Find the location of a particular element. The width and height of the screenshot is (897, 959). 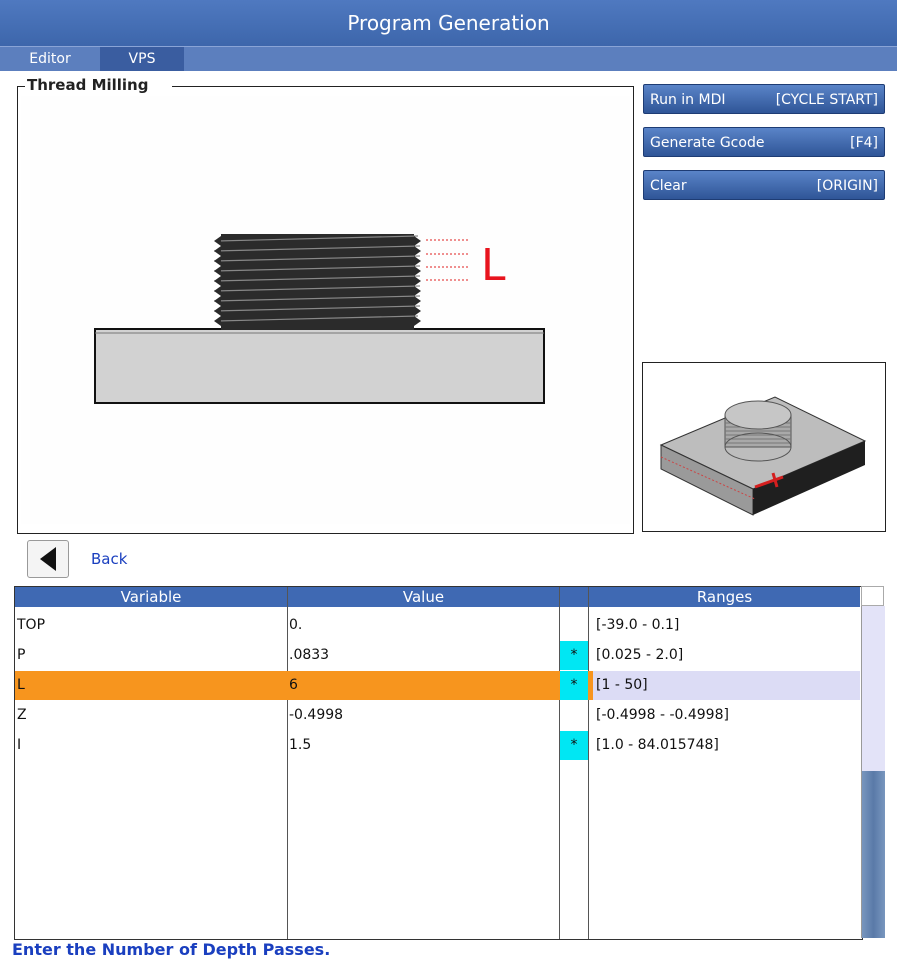

scrollbar-header-cell is located at coordinates (872, 596).